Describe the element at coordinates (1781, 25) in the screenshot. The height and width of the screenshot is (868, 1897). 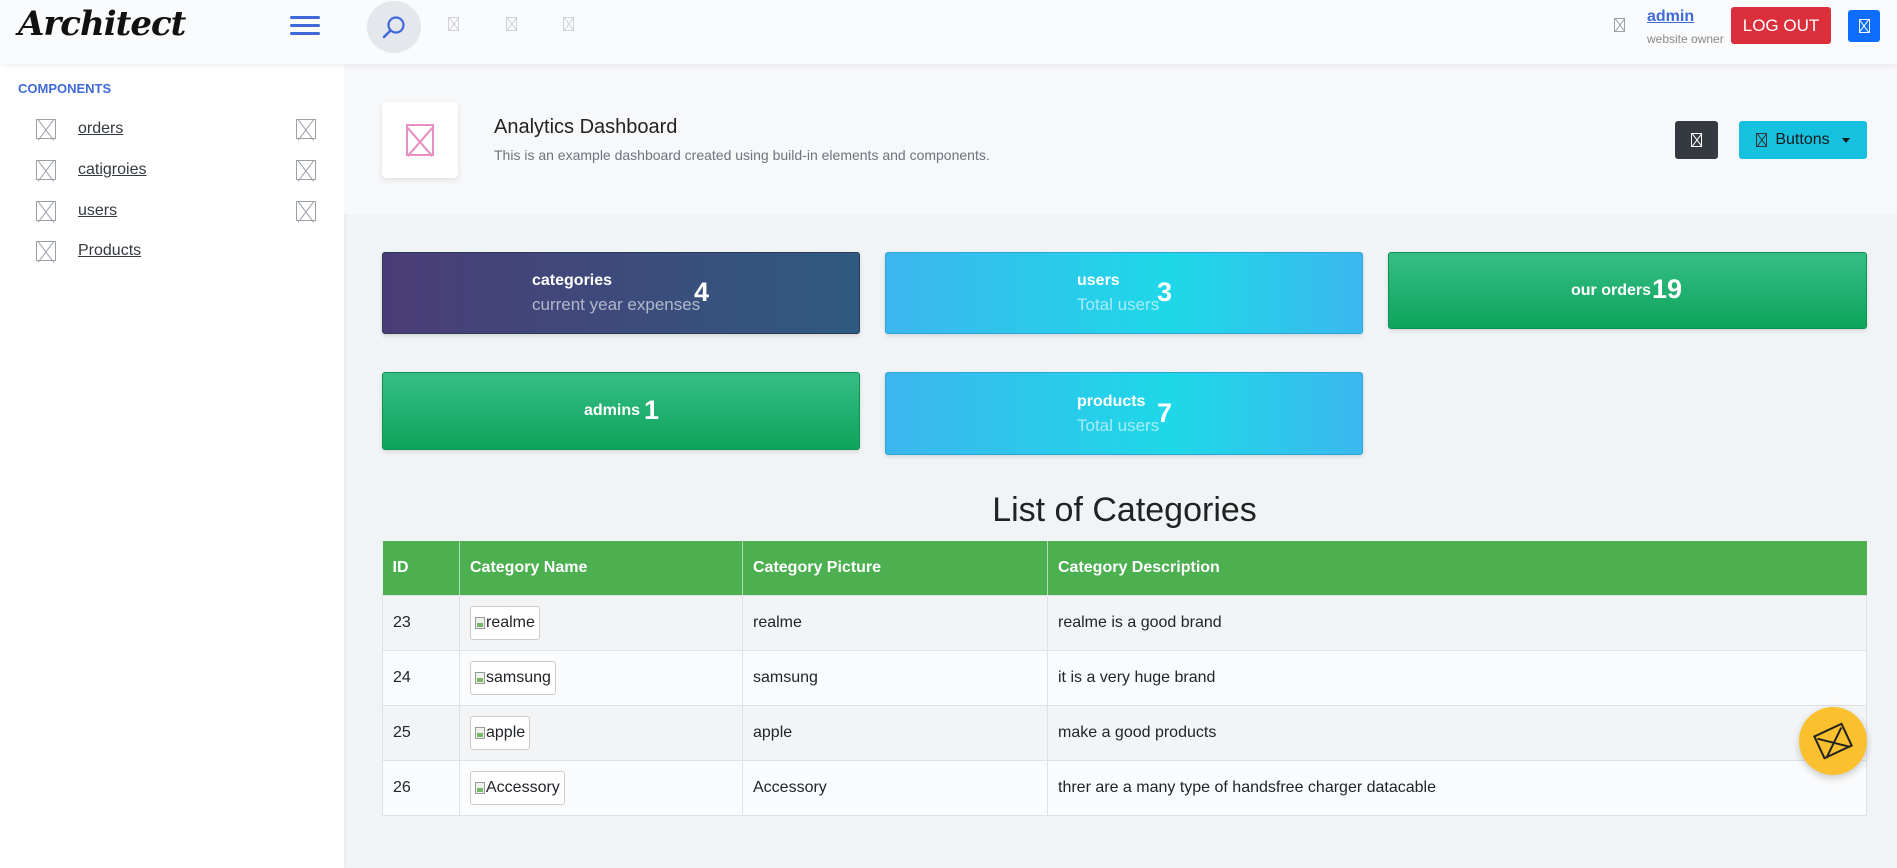
I see `logout-button: LOG OUT` at that location.